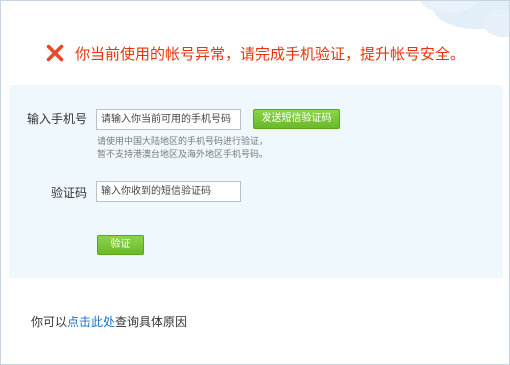 The height and width of the screenshot is (365, 510). What do you see at coordinates (91, 322) in the screenshot?
I see `click-here-link: 点击此处` at bounding box center [91, 322].